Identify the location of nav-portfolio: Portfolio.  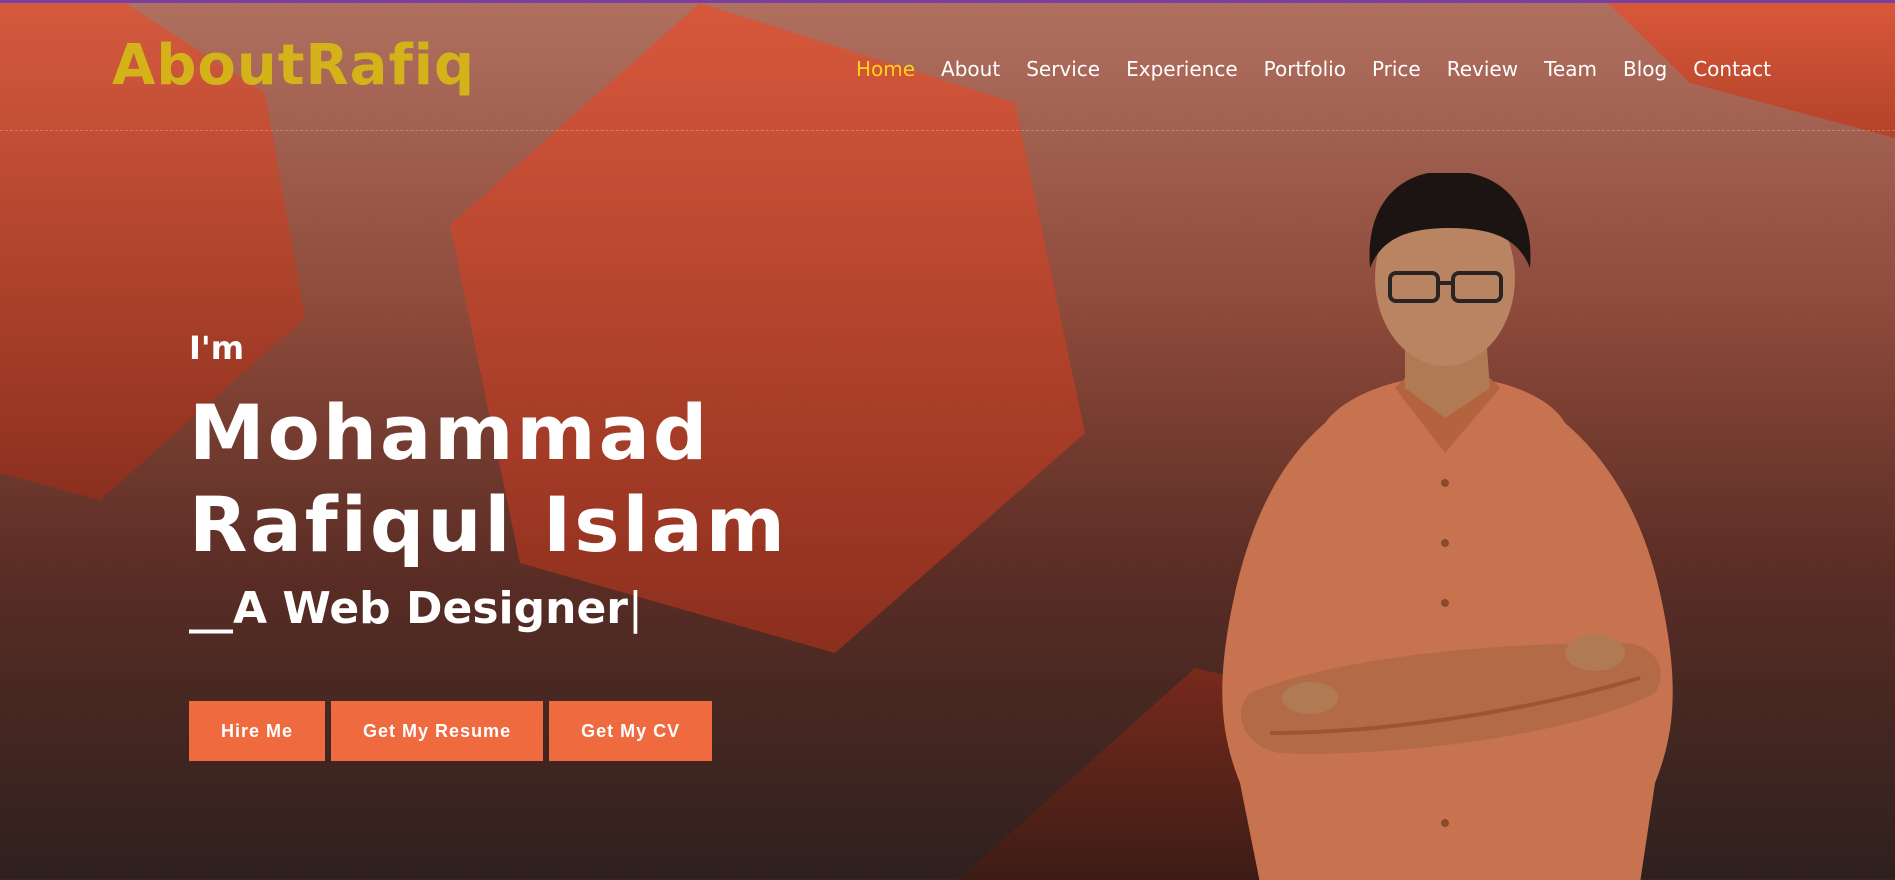
(1305, 69).